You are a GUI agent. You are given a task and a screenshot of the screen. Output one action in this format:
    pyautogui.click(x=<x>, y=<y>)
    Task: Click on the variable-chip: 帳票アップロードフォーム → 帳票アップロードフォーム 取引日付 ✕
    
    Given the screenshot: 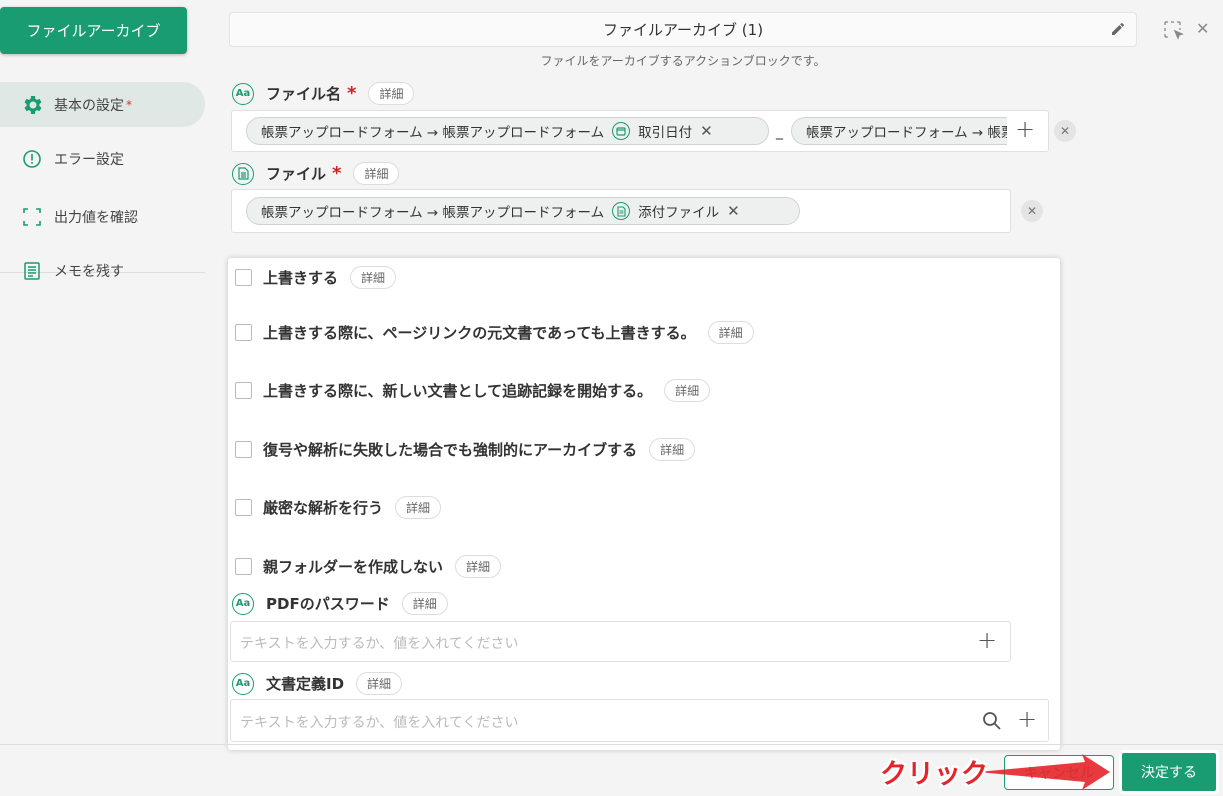 What is the action you would take?
    pyautogui.click(x=507, y=131)
    